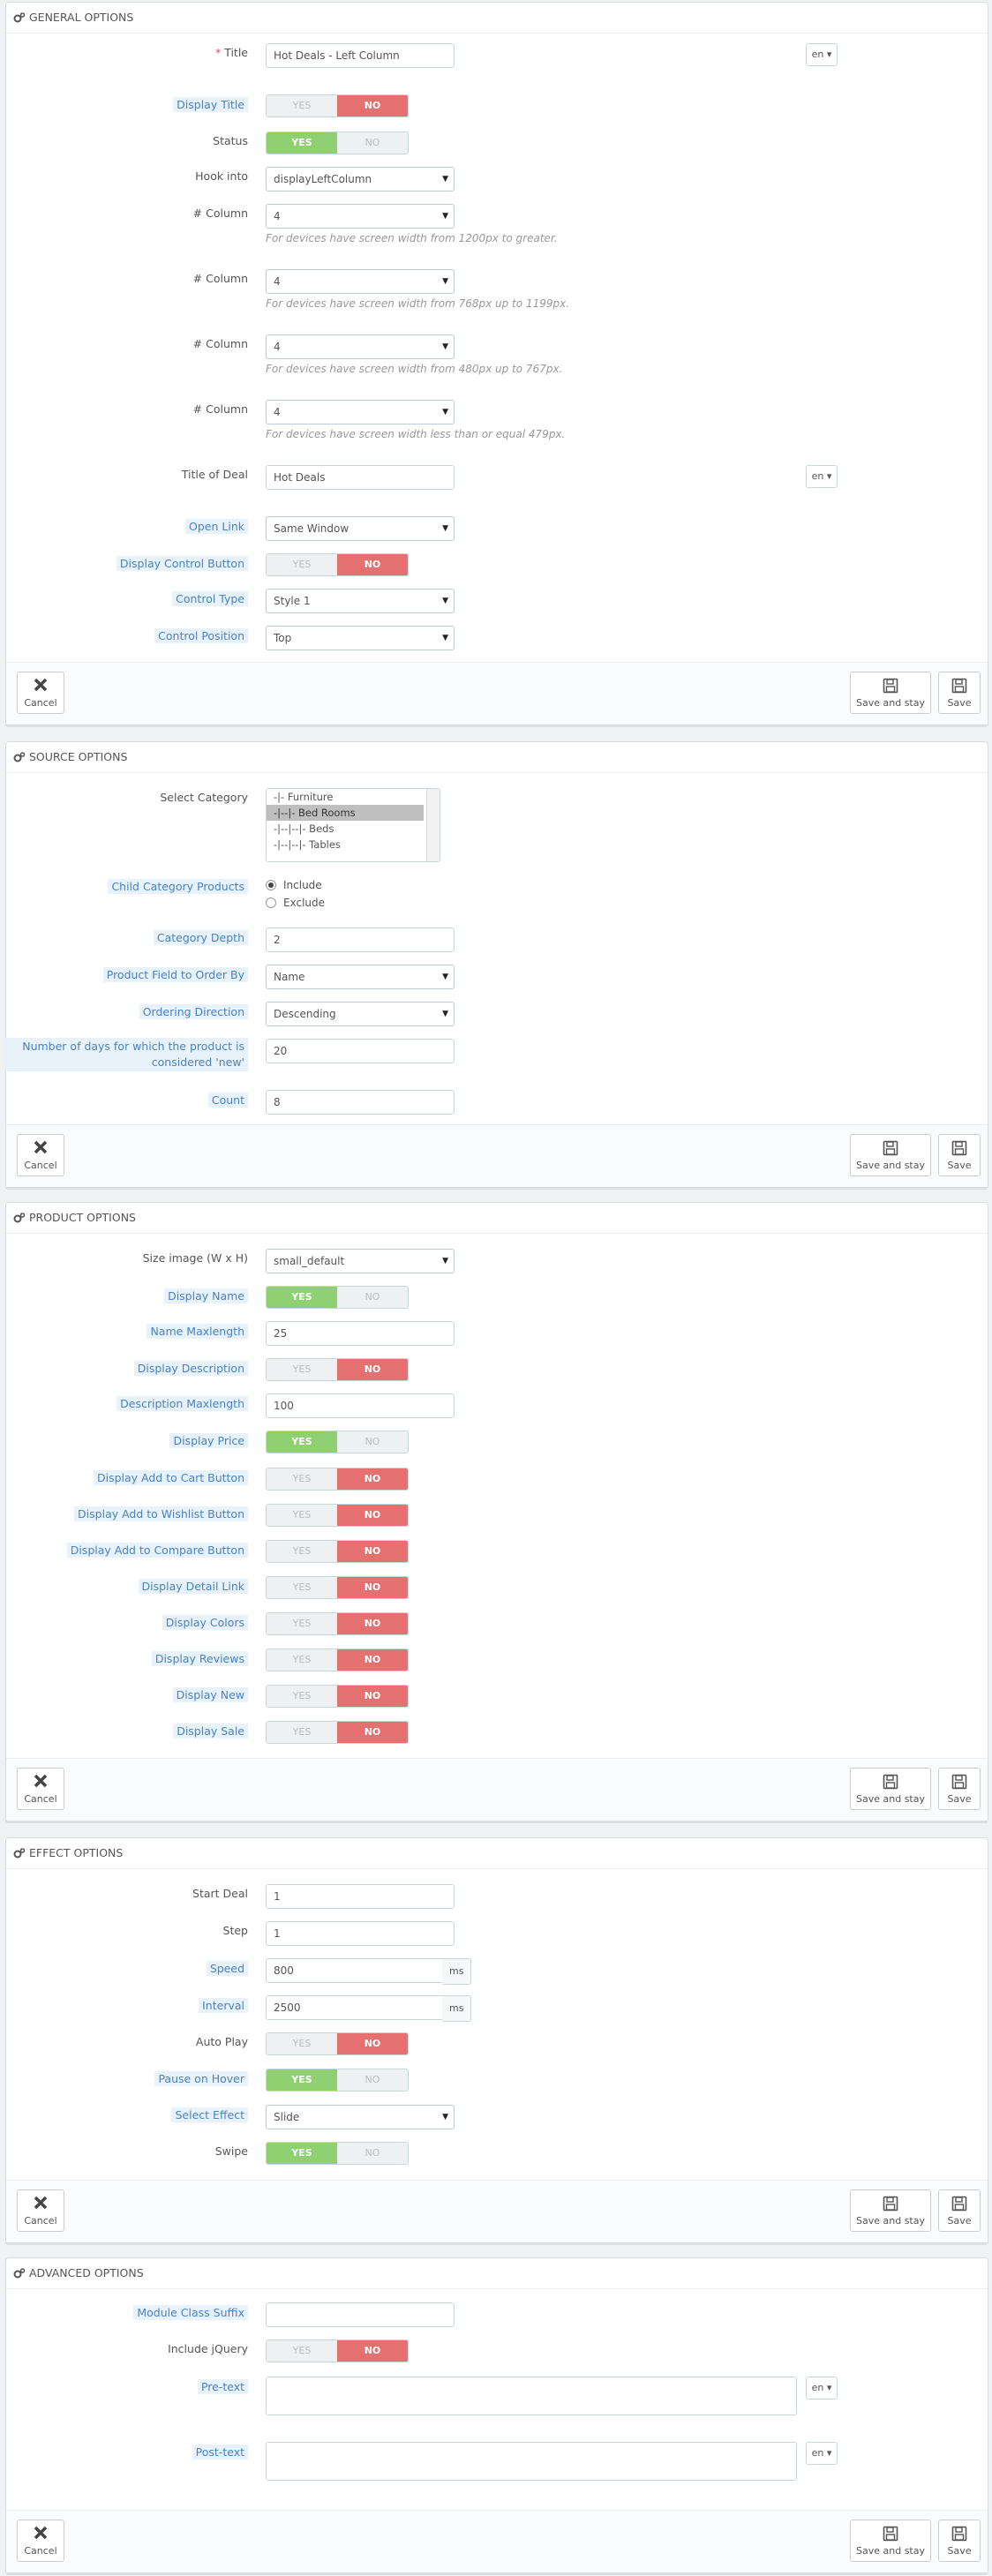 This screenshot has width=992, height=2576. I want to click on panel-title: General Options, so click(81, 17).